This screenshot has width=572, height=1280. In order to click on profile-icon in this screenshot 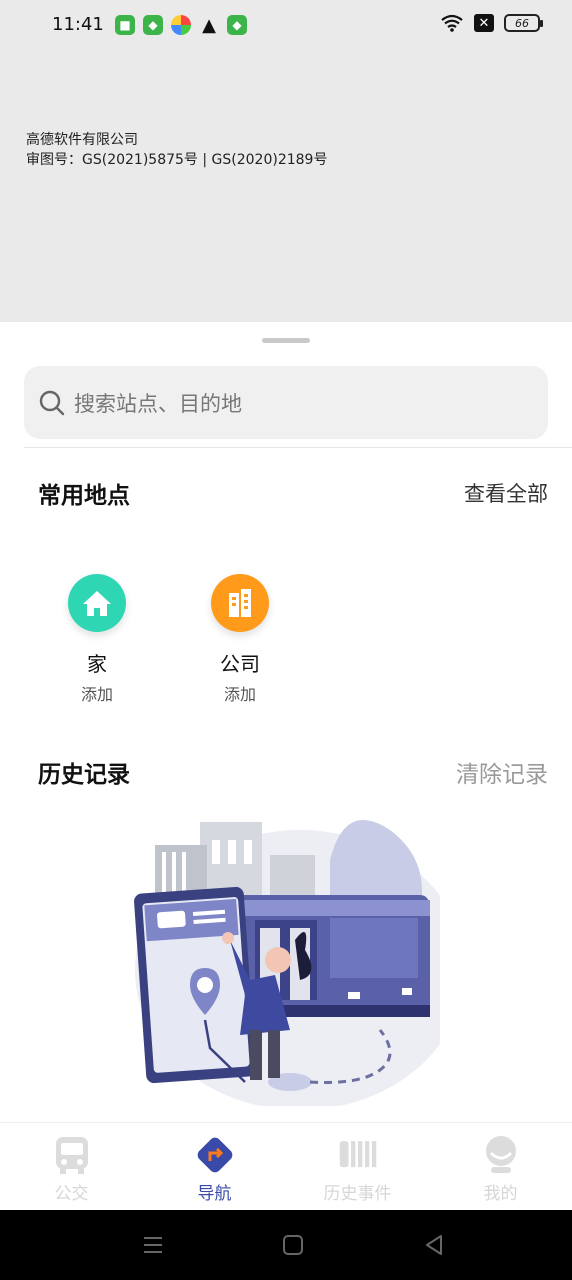, I will do `click(501, 1155)`.